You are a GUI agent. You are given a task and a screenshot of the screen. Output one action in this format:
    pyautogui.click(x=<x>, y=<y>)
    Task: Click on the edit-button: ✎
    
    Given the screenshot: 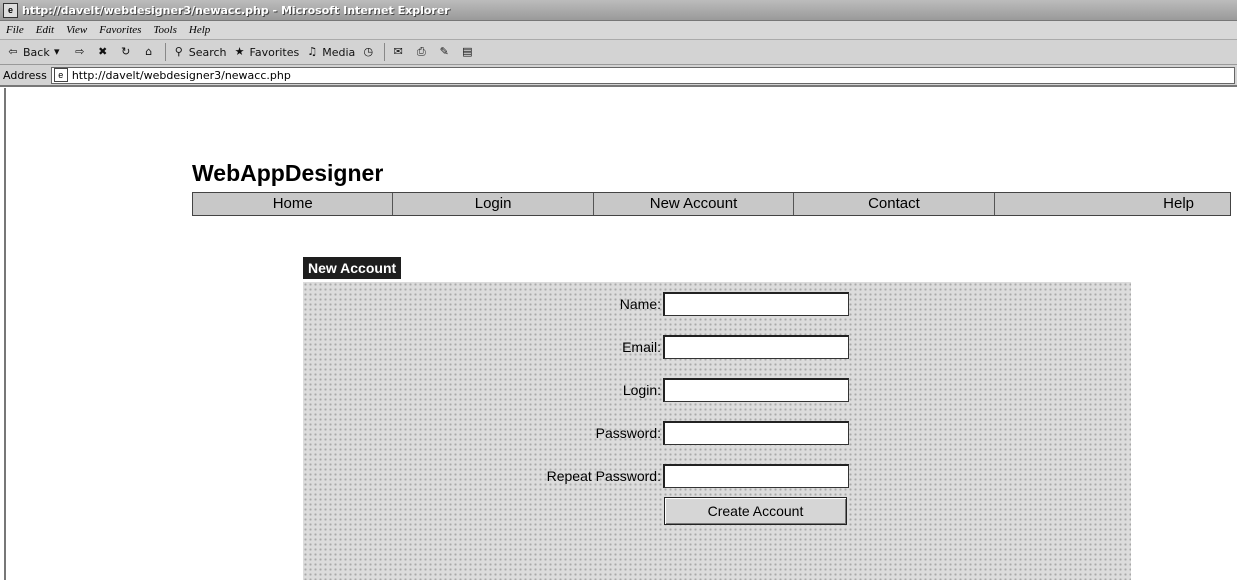 What is the action you would take?
    pyautogui.click(x=445, y=52)
    